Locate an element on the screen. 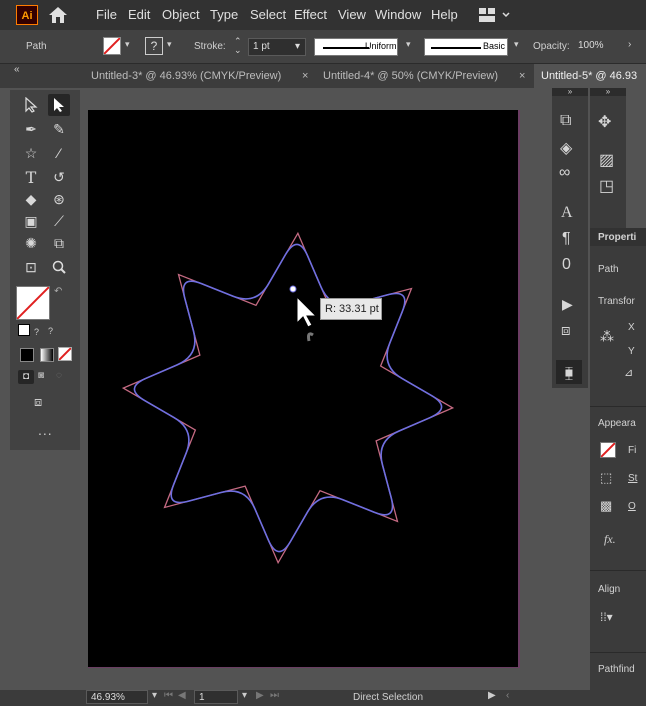 The height and width of the screenshot is (706, 646). home-icon is located at coordinates (58, 15).